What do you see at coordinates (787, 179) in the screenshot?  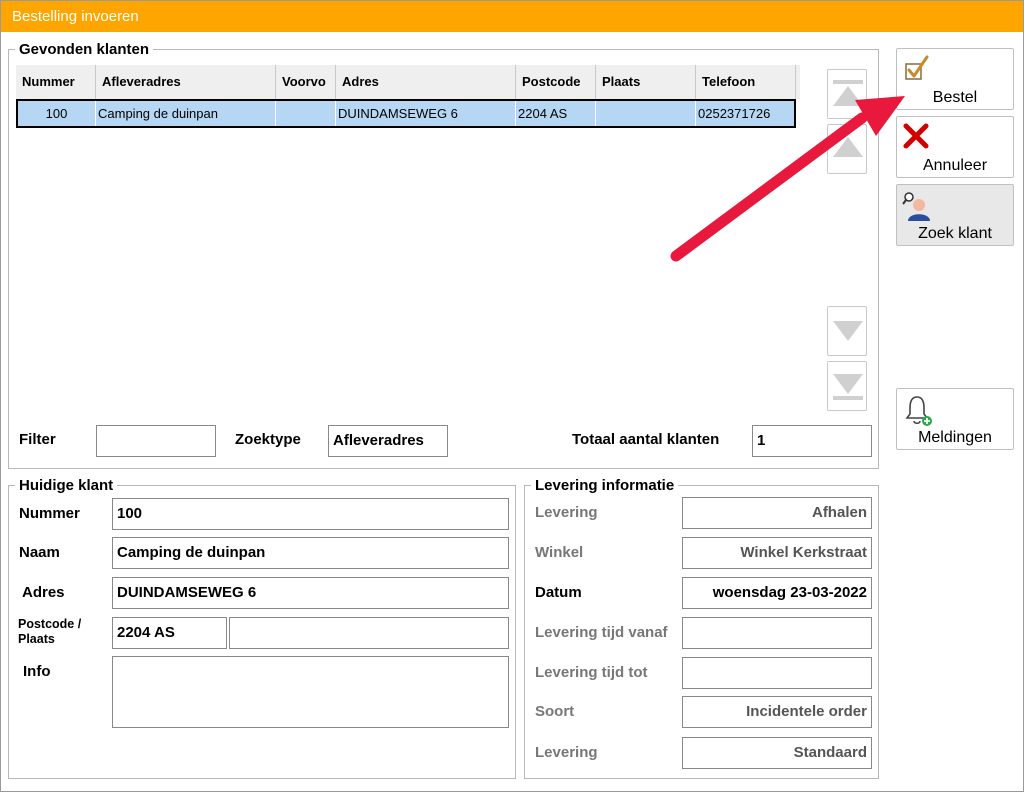 I see `red-arrow-annotation` at bounding box center [787, 179].